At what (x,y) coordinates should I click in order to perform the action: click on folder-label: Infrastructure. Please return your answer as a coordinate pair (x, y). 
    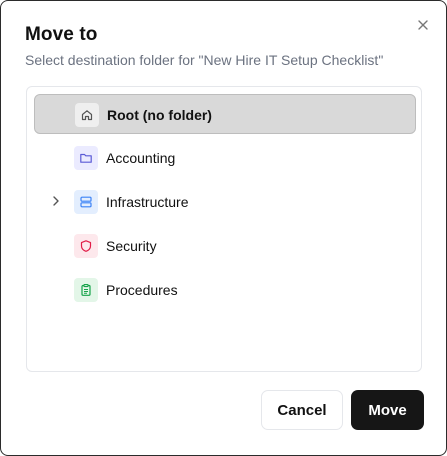
    Looking at the image, I should click on (147, 202).